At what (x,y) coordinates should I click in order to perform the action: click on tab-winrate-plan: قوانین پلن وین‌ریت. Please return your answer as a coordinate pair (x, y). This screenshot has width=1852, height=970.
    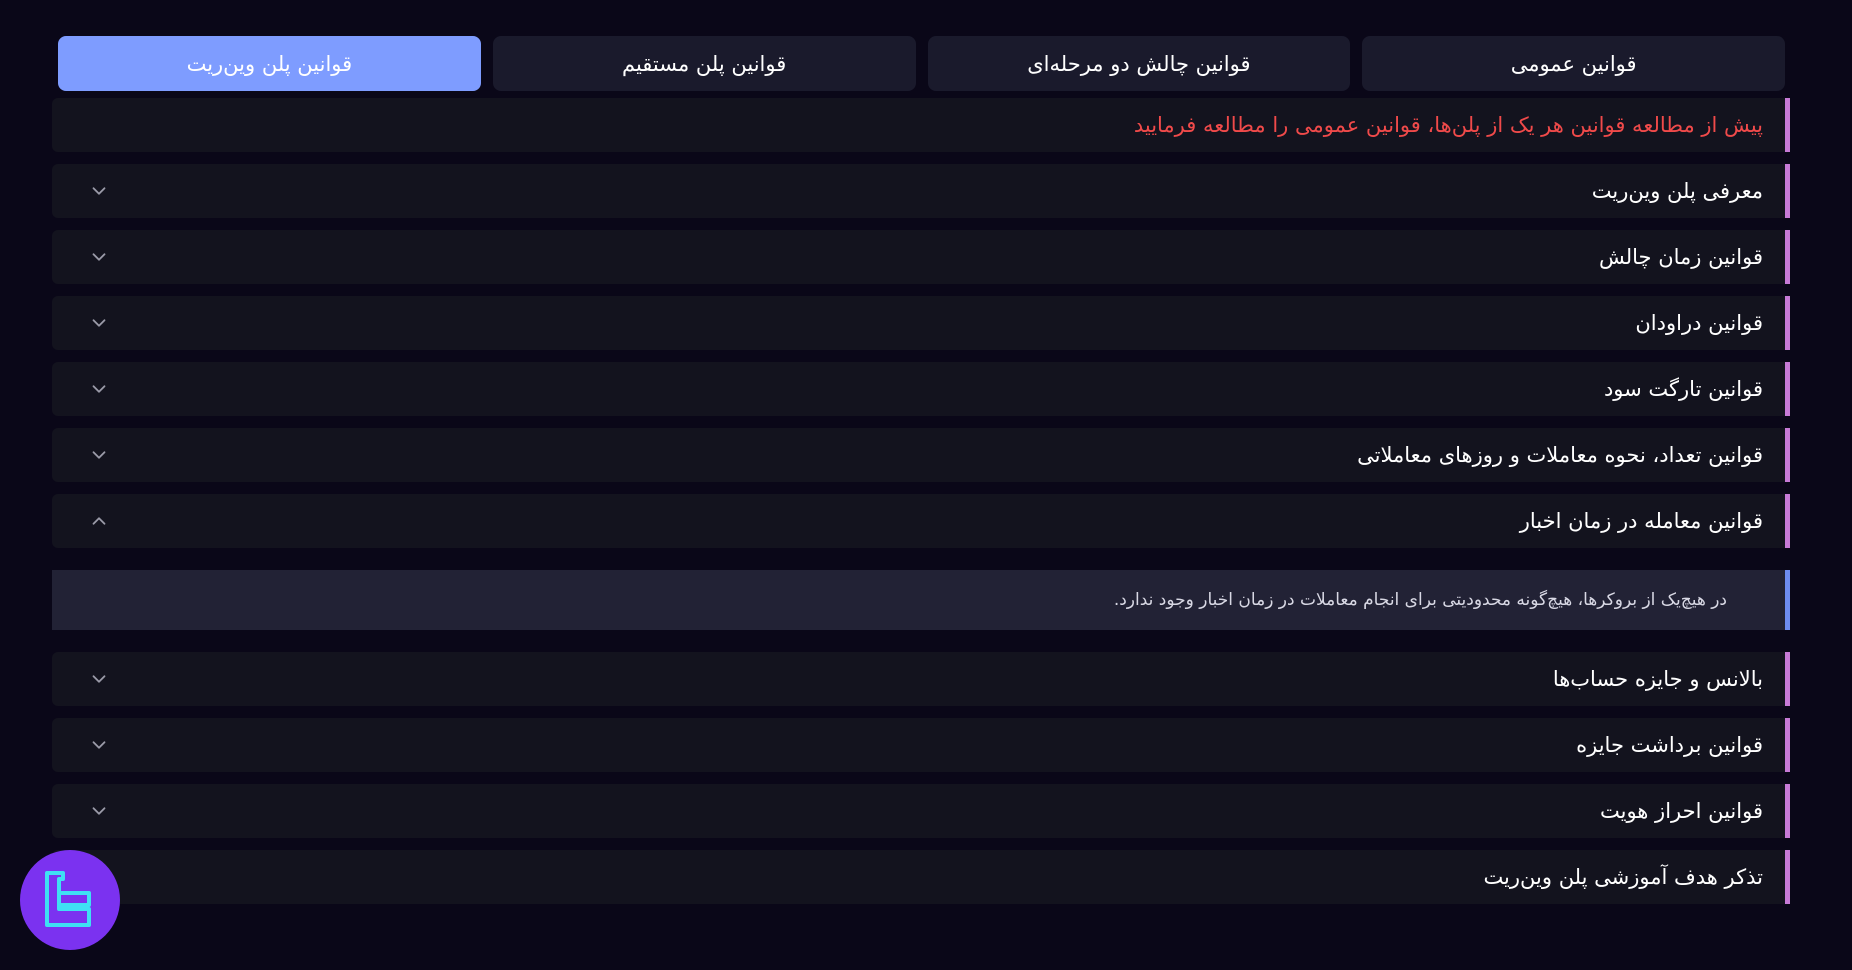
    Looking at the image, I should click on (269, 63).